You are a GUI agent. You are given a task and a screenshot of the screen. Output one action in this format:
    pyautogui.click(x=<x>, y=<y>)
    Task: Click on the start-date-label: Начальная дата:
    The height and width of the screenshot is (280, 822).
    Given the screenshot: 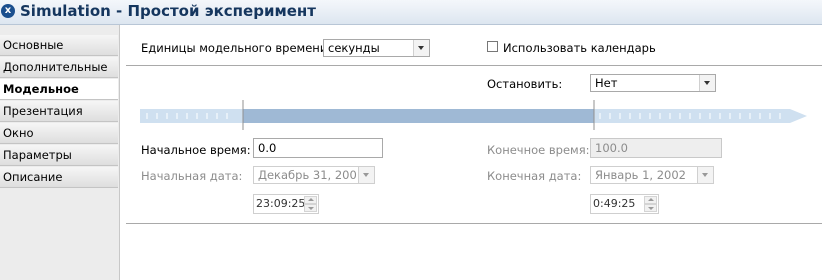 What is the action you would take?
    pyautogui.click(x=192, y=176)
    